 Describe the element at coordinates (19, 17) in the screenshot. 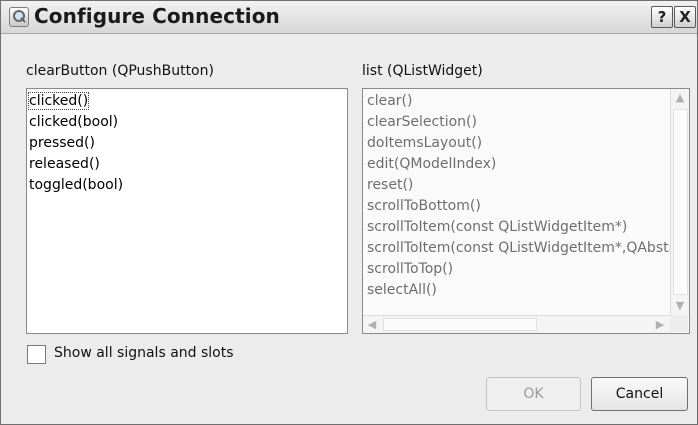

I see `signal-slot-editor-icon` at that location.